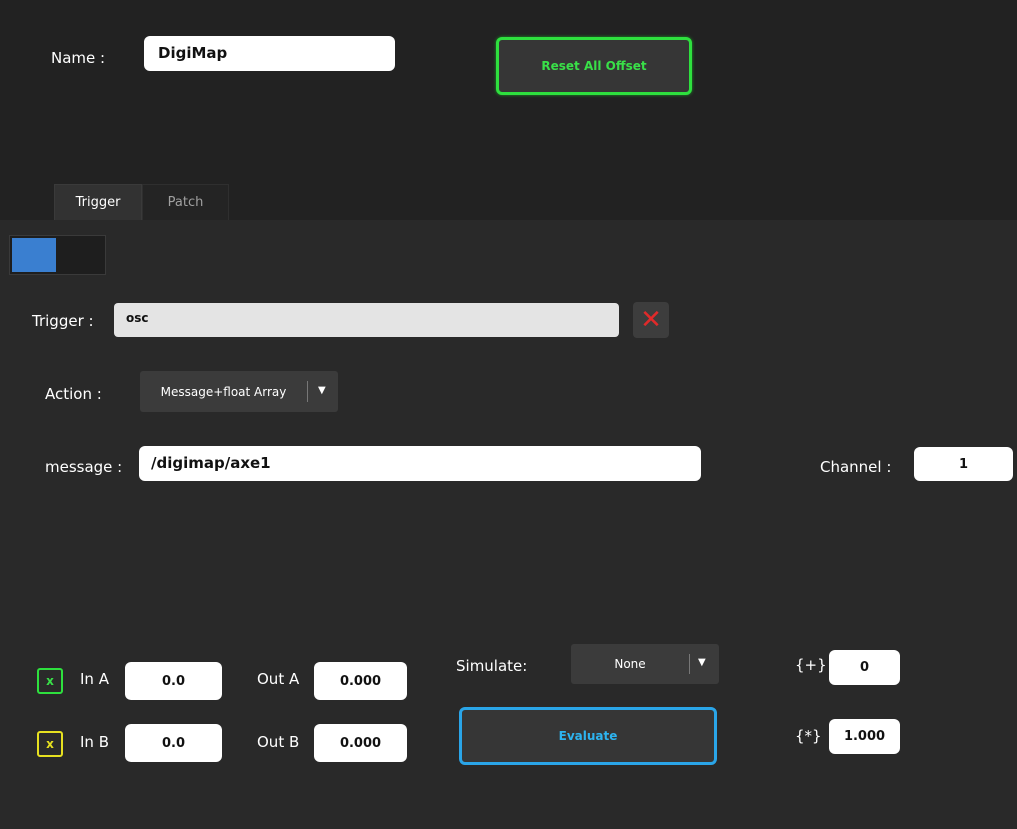 Image resolution: width=1017 pixels, height=829 pixels. I want to click on trigger-label: Trigger :, so click(63, 321).